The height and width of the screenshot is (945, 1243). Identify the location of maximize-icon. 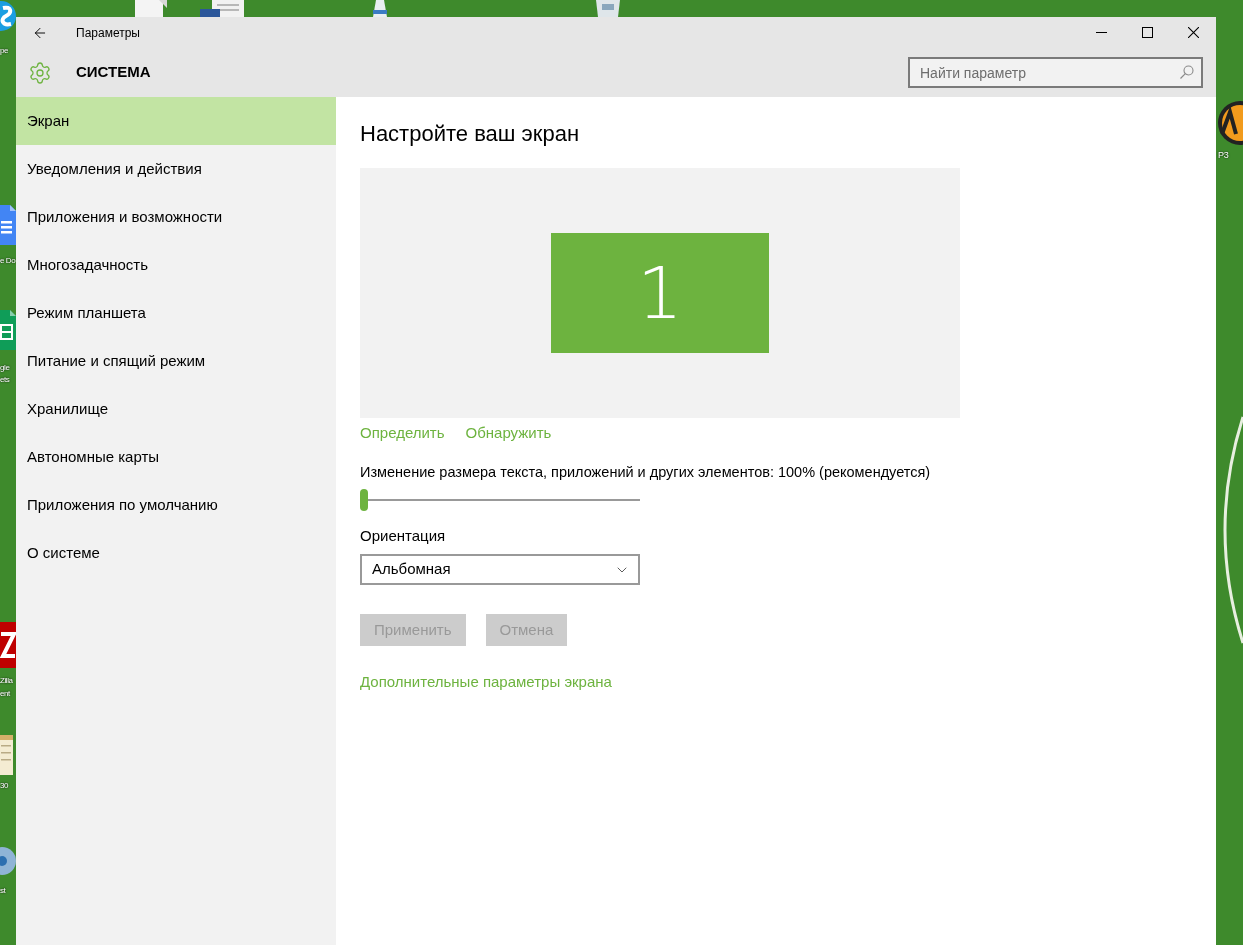
(1147, 32).